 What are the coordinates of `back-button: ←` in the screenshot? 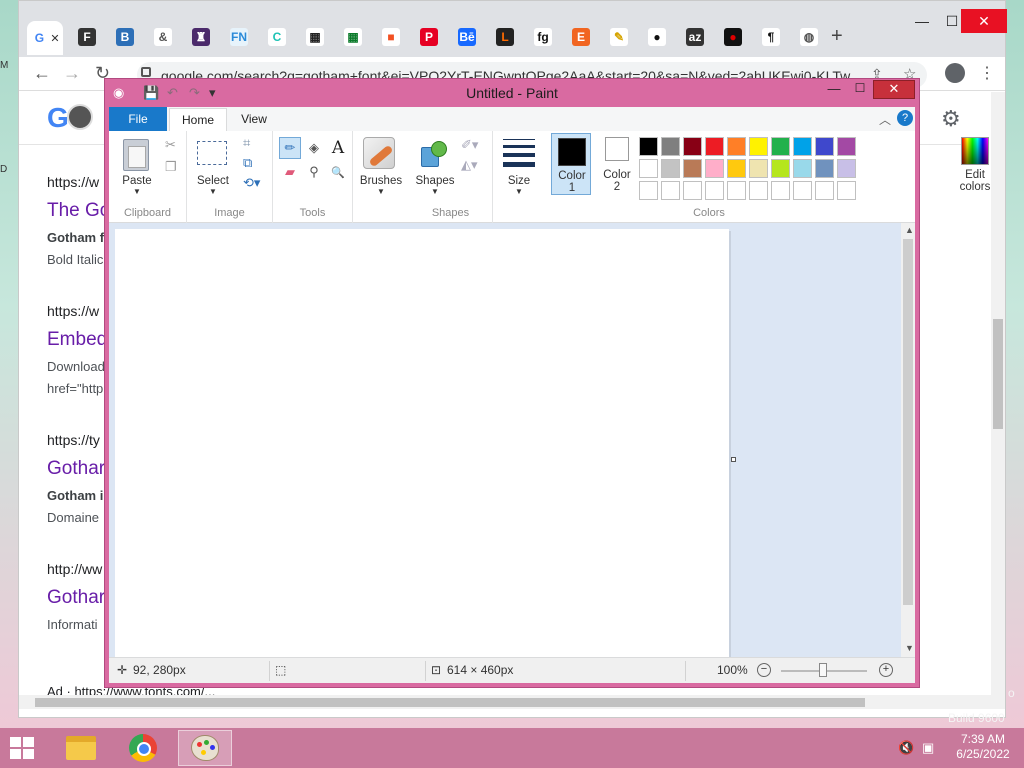 It's located at (42, 73).